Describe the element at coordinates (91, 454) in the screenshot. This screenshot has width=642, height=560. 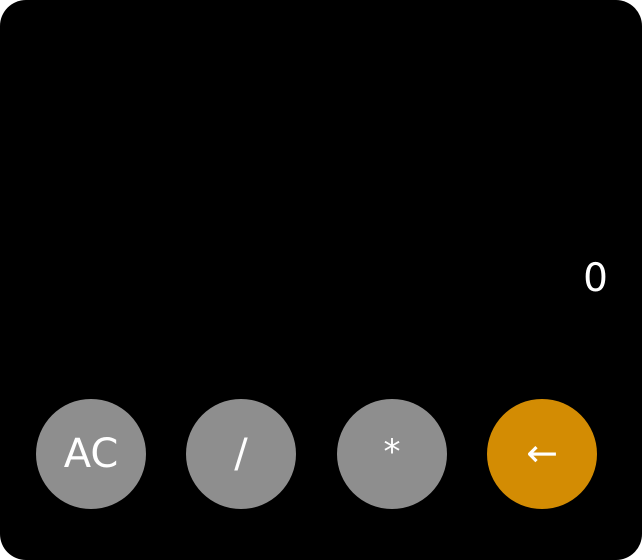
I see `all-clear-button: AC` at that location.